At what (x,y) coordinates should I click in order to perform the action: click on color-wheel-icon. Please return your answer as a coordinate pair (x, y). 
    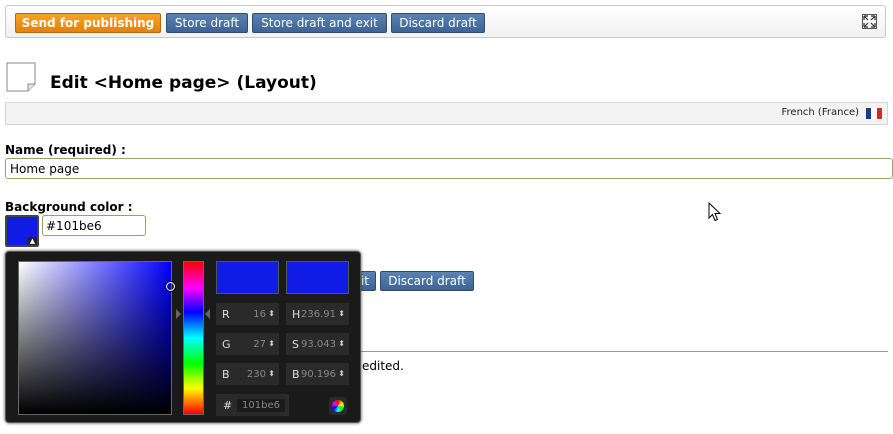
    Looking at the image, I should click on (338, 406).